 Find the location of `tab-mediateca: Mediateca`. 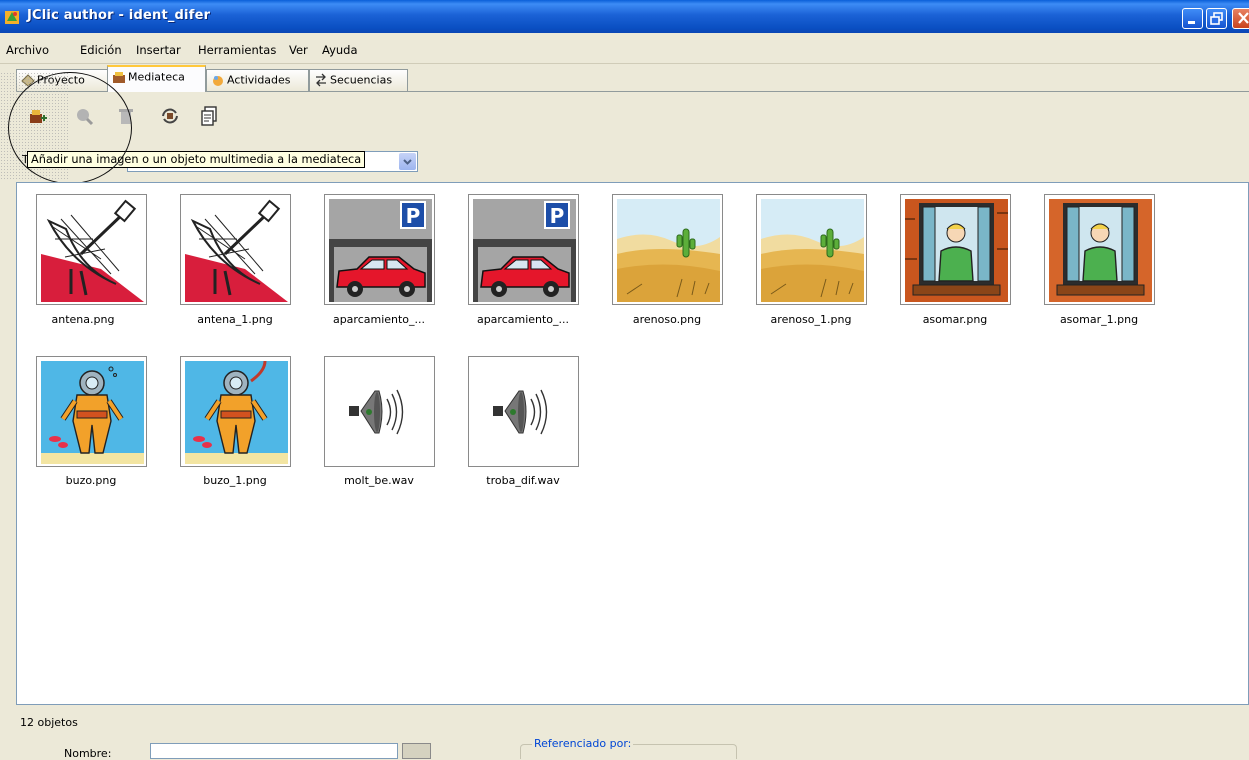

tab-mediateca: Mediateca is located at coordinates (156, 78).